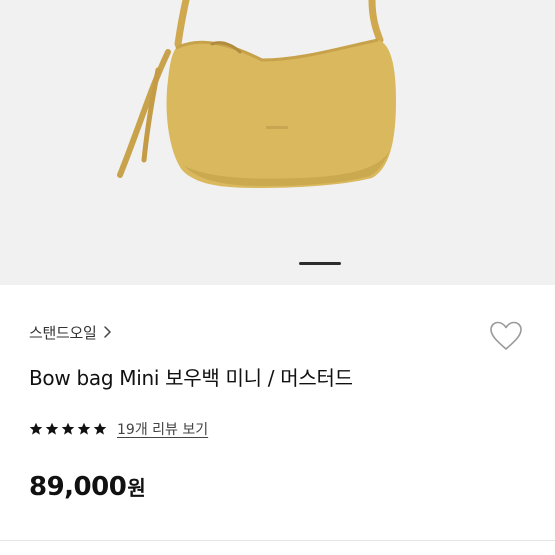 This screenshot has height=555, width=555. I want to click on price: 89,000 원, so click(87, 489).